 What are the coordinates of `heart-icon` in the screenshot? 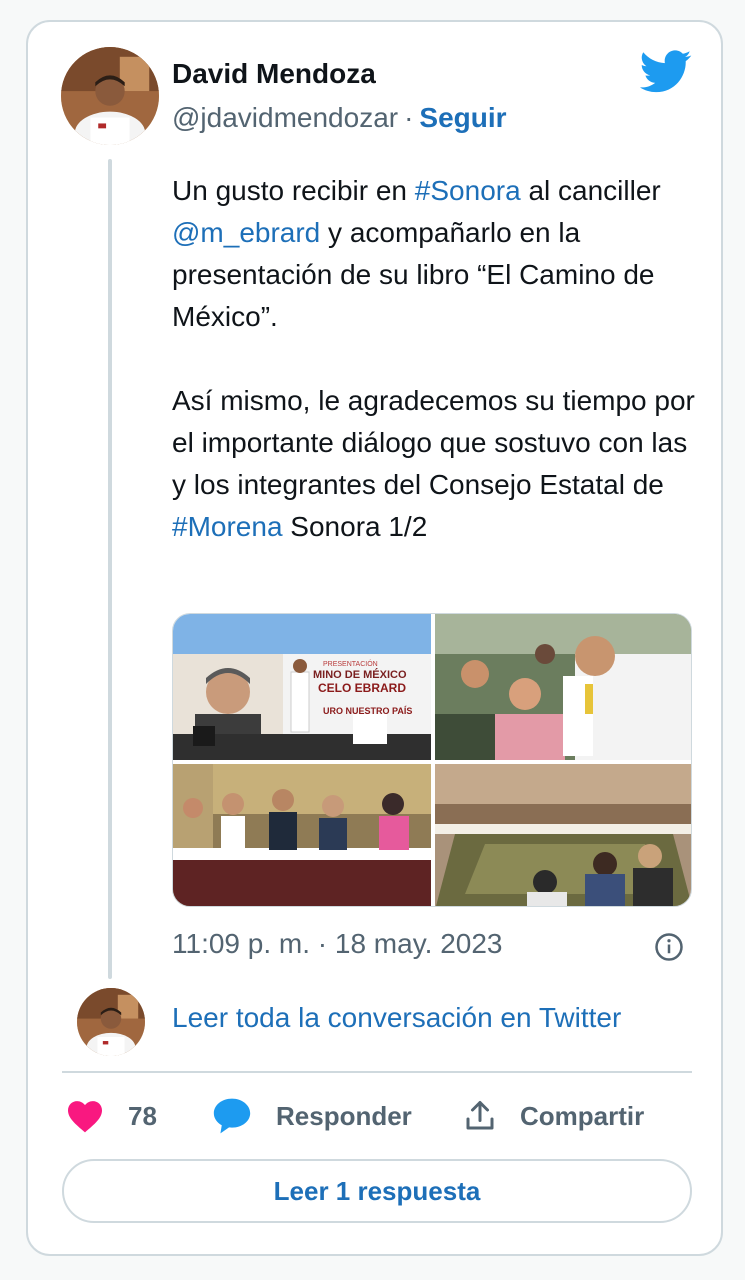 It's located at (85, 1117).